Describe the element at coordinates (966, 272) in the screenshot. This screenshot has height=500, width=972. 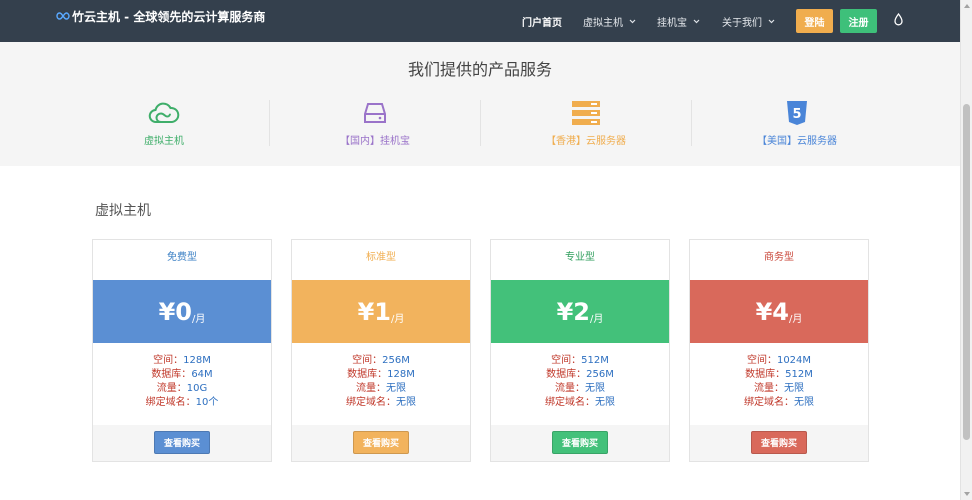
I see `scrollbar-thumb` at that location.